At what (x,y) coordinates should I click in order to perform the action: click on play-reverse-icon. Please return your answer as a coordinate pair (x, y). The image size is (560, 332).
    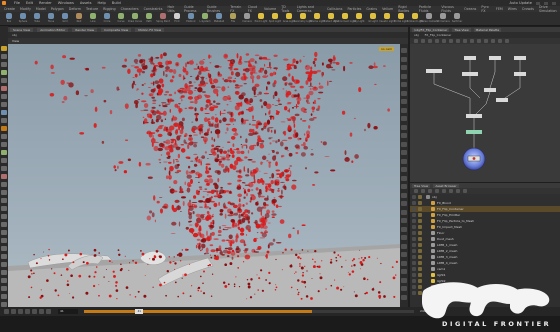
    Looking at the image, I should click on (20, 311).